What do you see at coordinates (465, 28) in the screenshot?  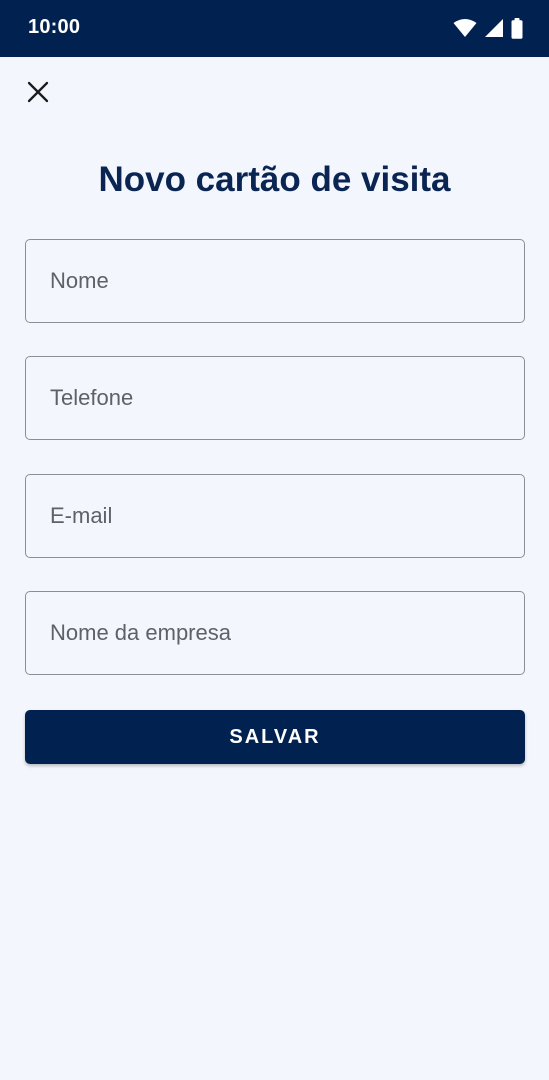 I see `wifi-icon` at bounding box center [465, 28].